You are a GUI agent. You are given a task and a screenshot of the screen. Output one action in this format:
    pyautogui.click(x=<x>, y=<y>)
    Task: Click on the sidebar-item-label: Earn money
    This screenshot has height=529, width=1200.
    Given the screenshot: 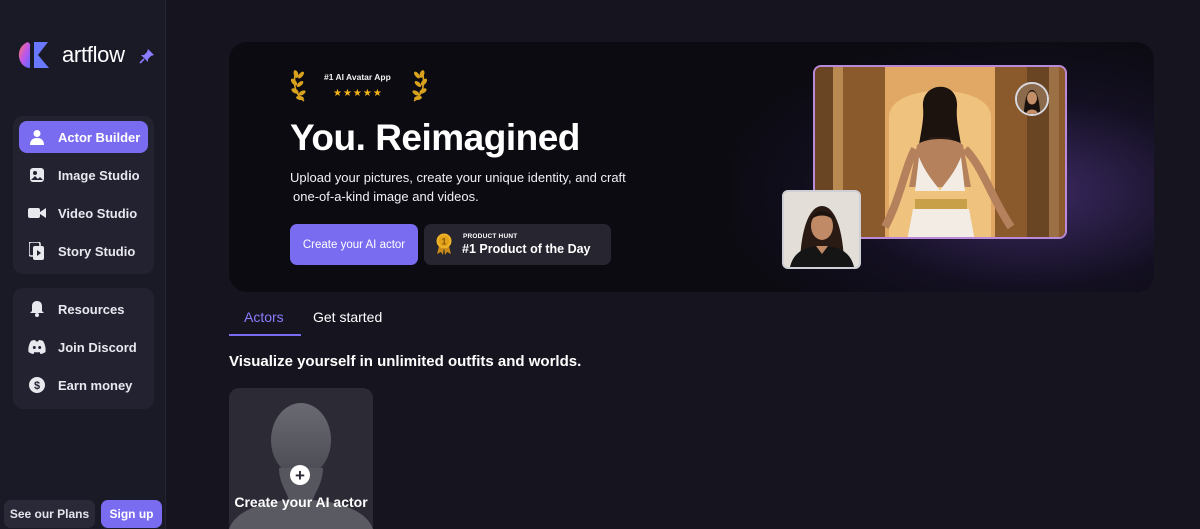 What is the action you would take?
    pyautogui.click(x=95, y=385)
    